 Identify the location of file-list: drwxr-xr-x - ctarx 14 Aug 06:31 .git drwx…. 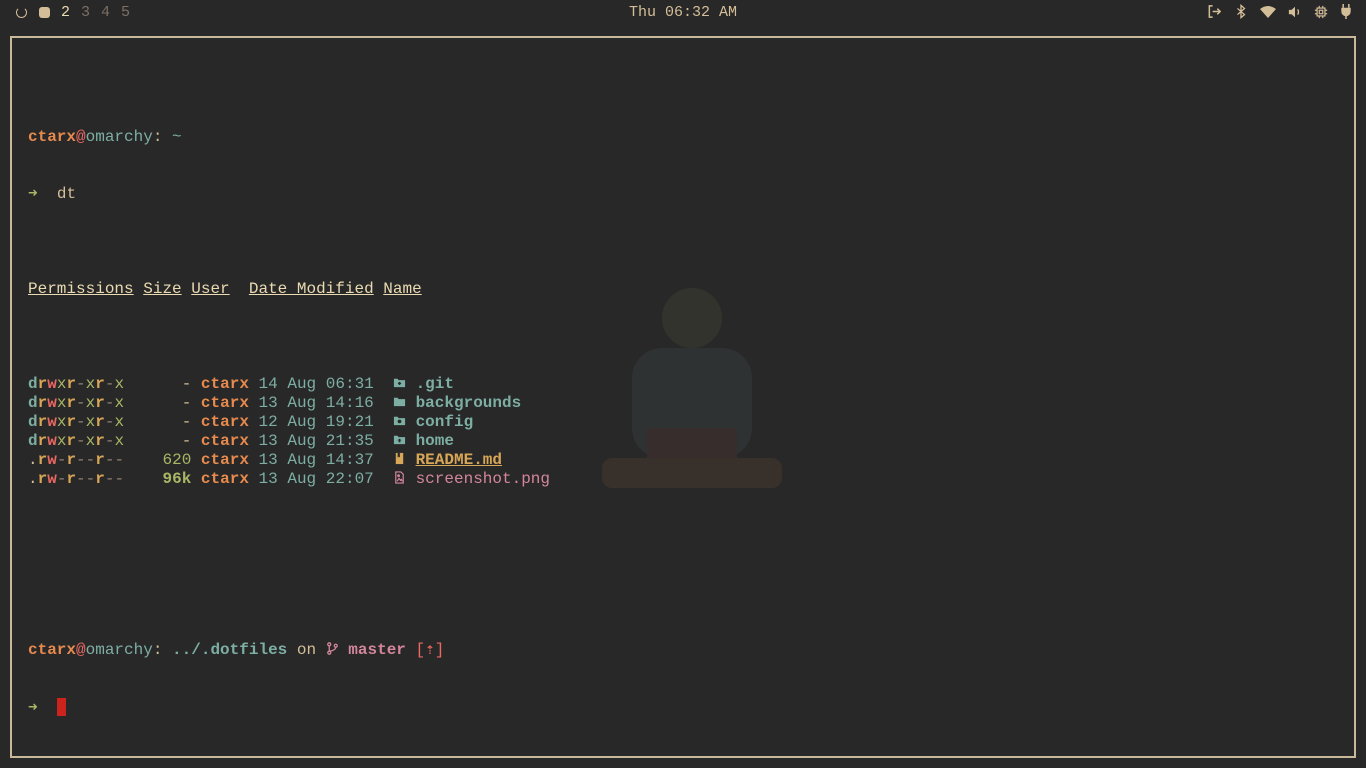
(289, 432).